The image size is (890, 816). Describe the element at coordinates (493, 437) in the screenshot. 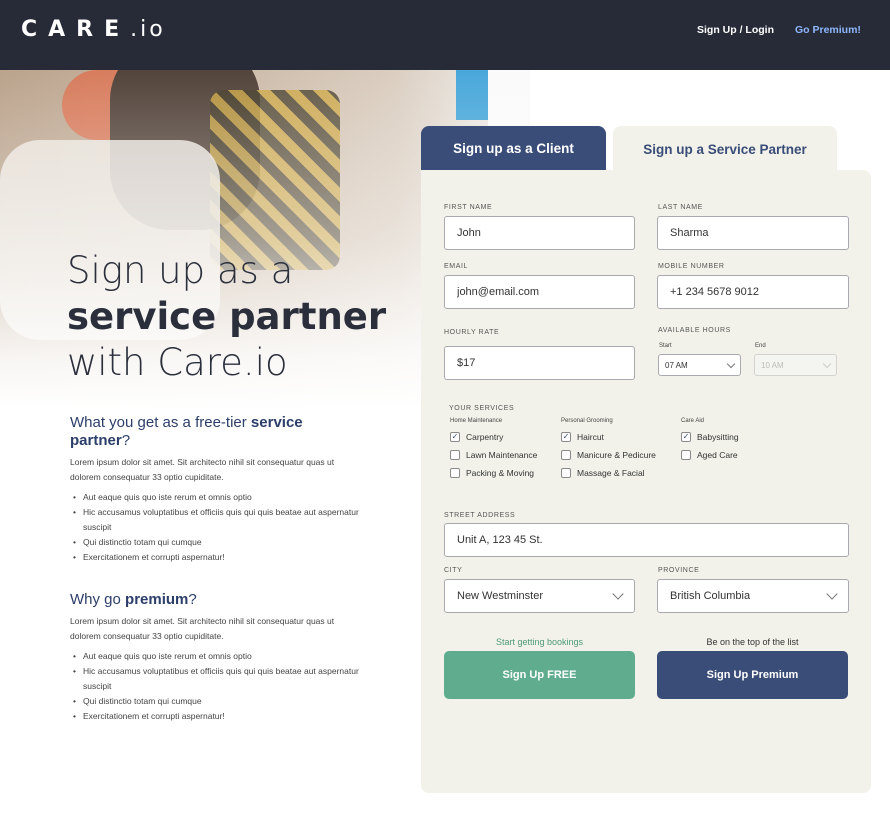

I see `service-carpentry: ✓ Carpentry` at that location.